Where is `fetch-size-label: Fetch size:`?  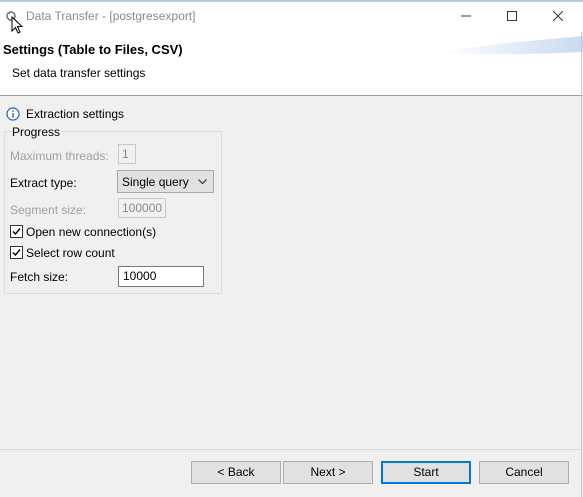 fetch-size-label: Fetch size: is located at coordinates (39, 277).